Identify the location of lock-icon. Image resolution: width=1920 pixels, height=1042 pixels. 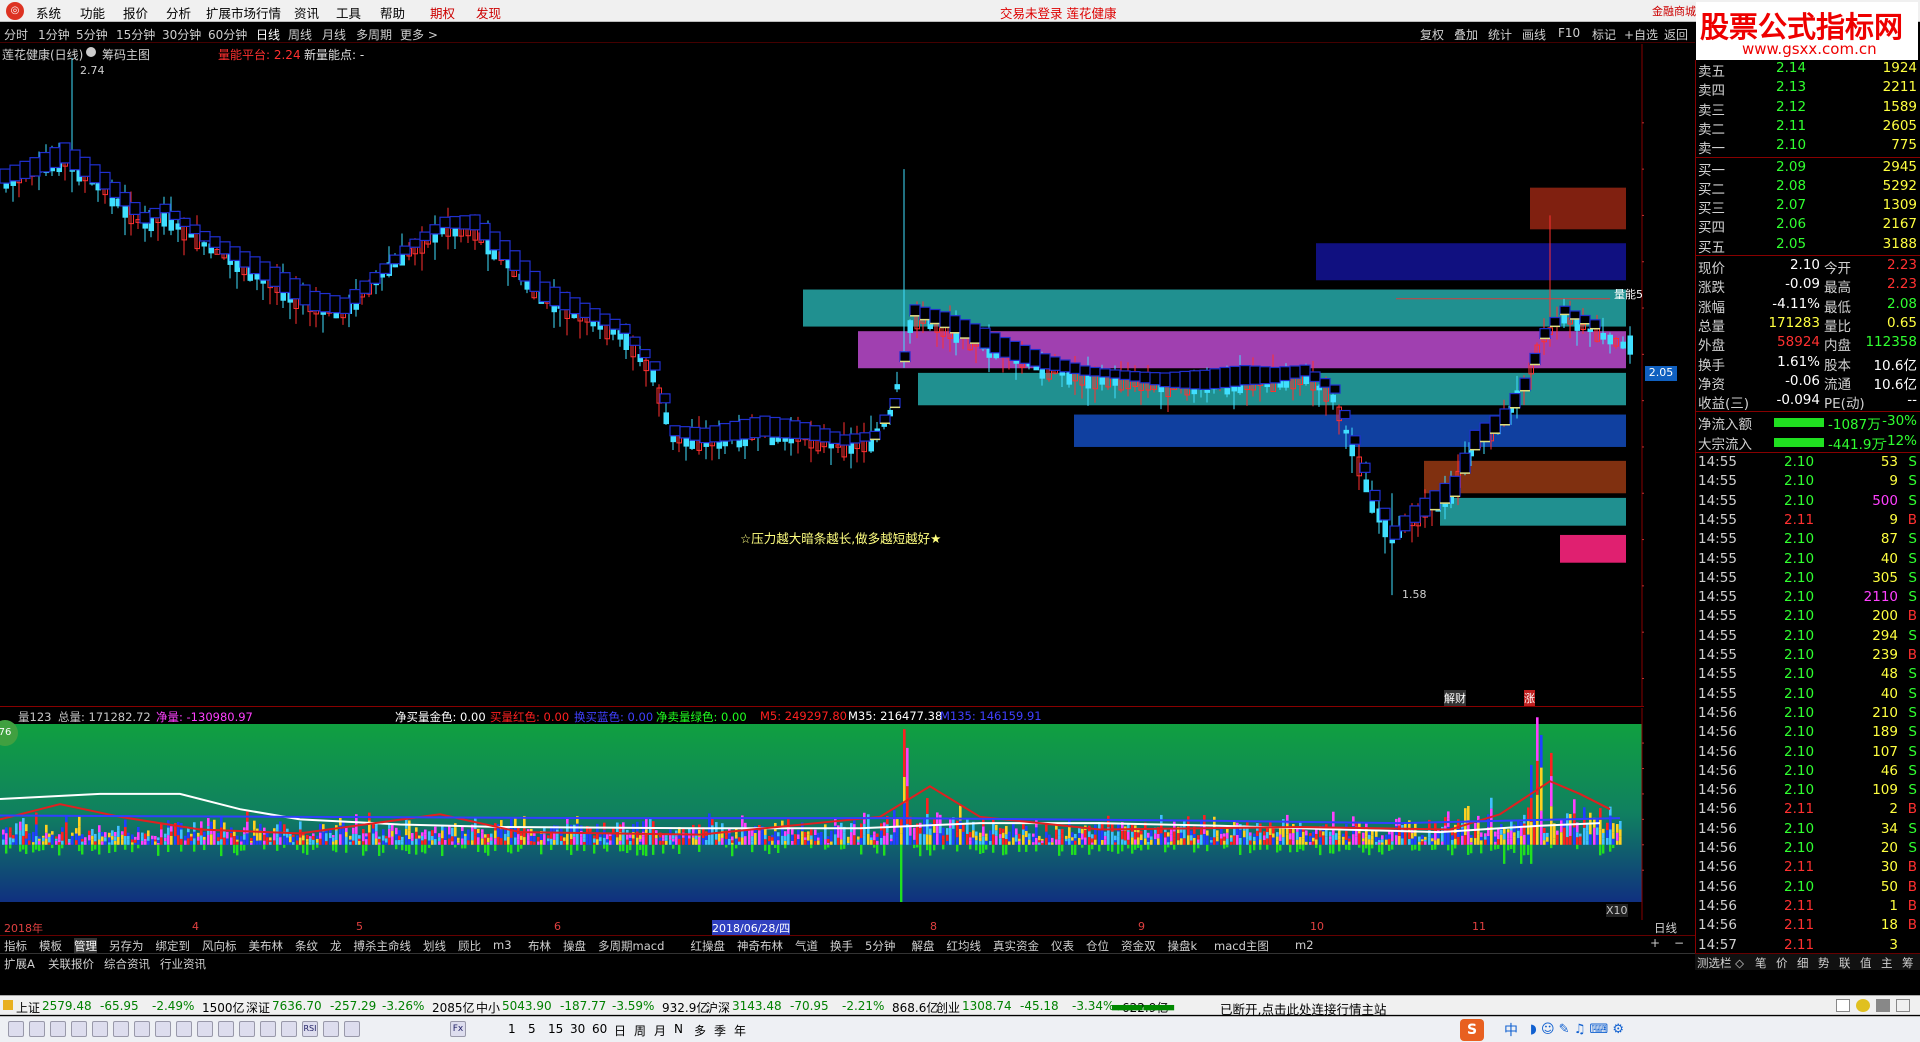
(1883, 1005).